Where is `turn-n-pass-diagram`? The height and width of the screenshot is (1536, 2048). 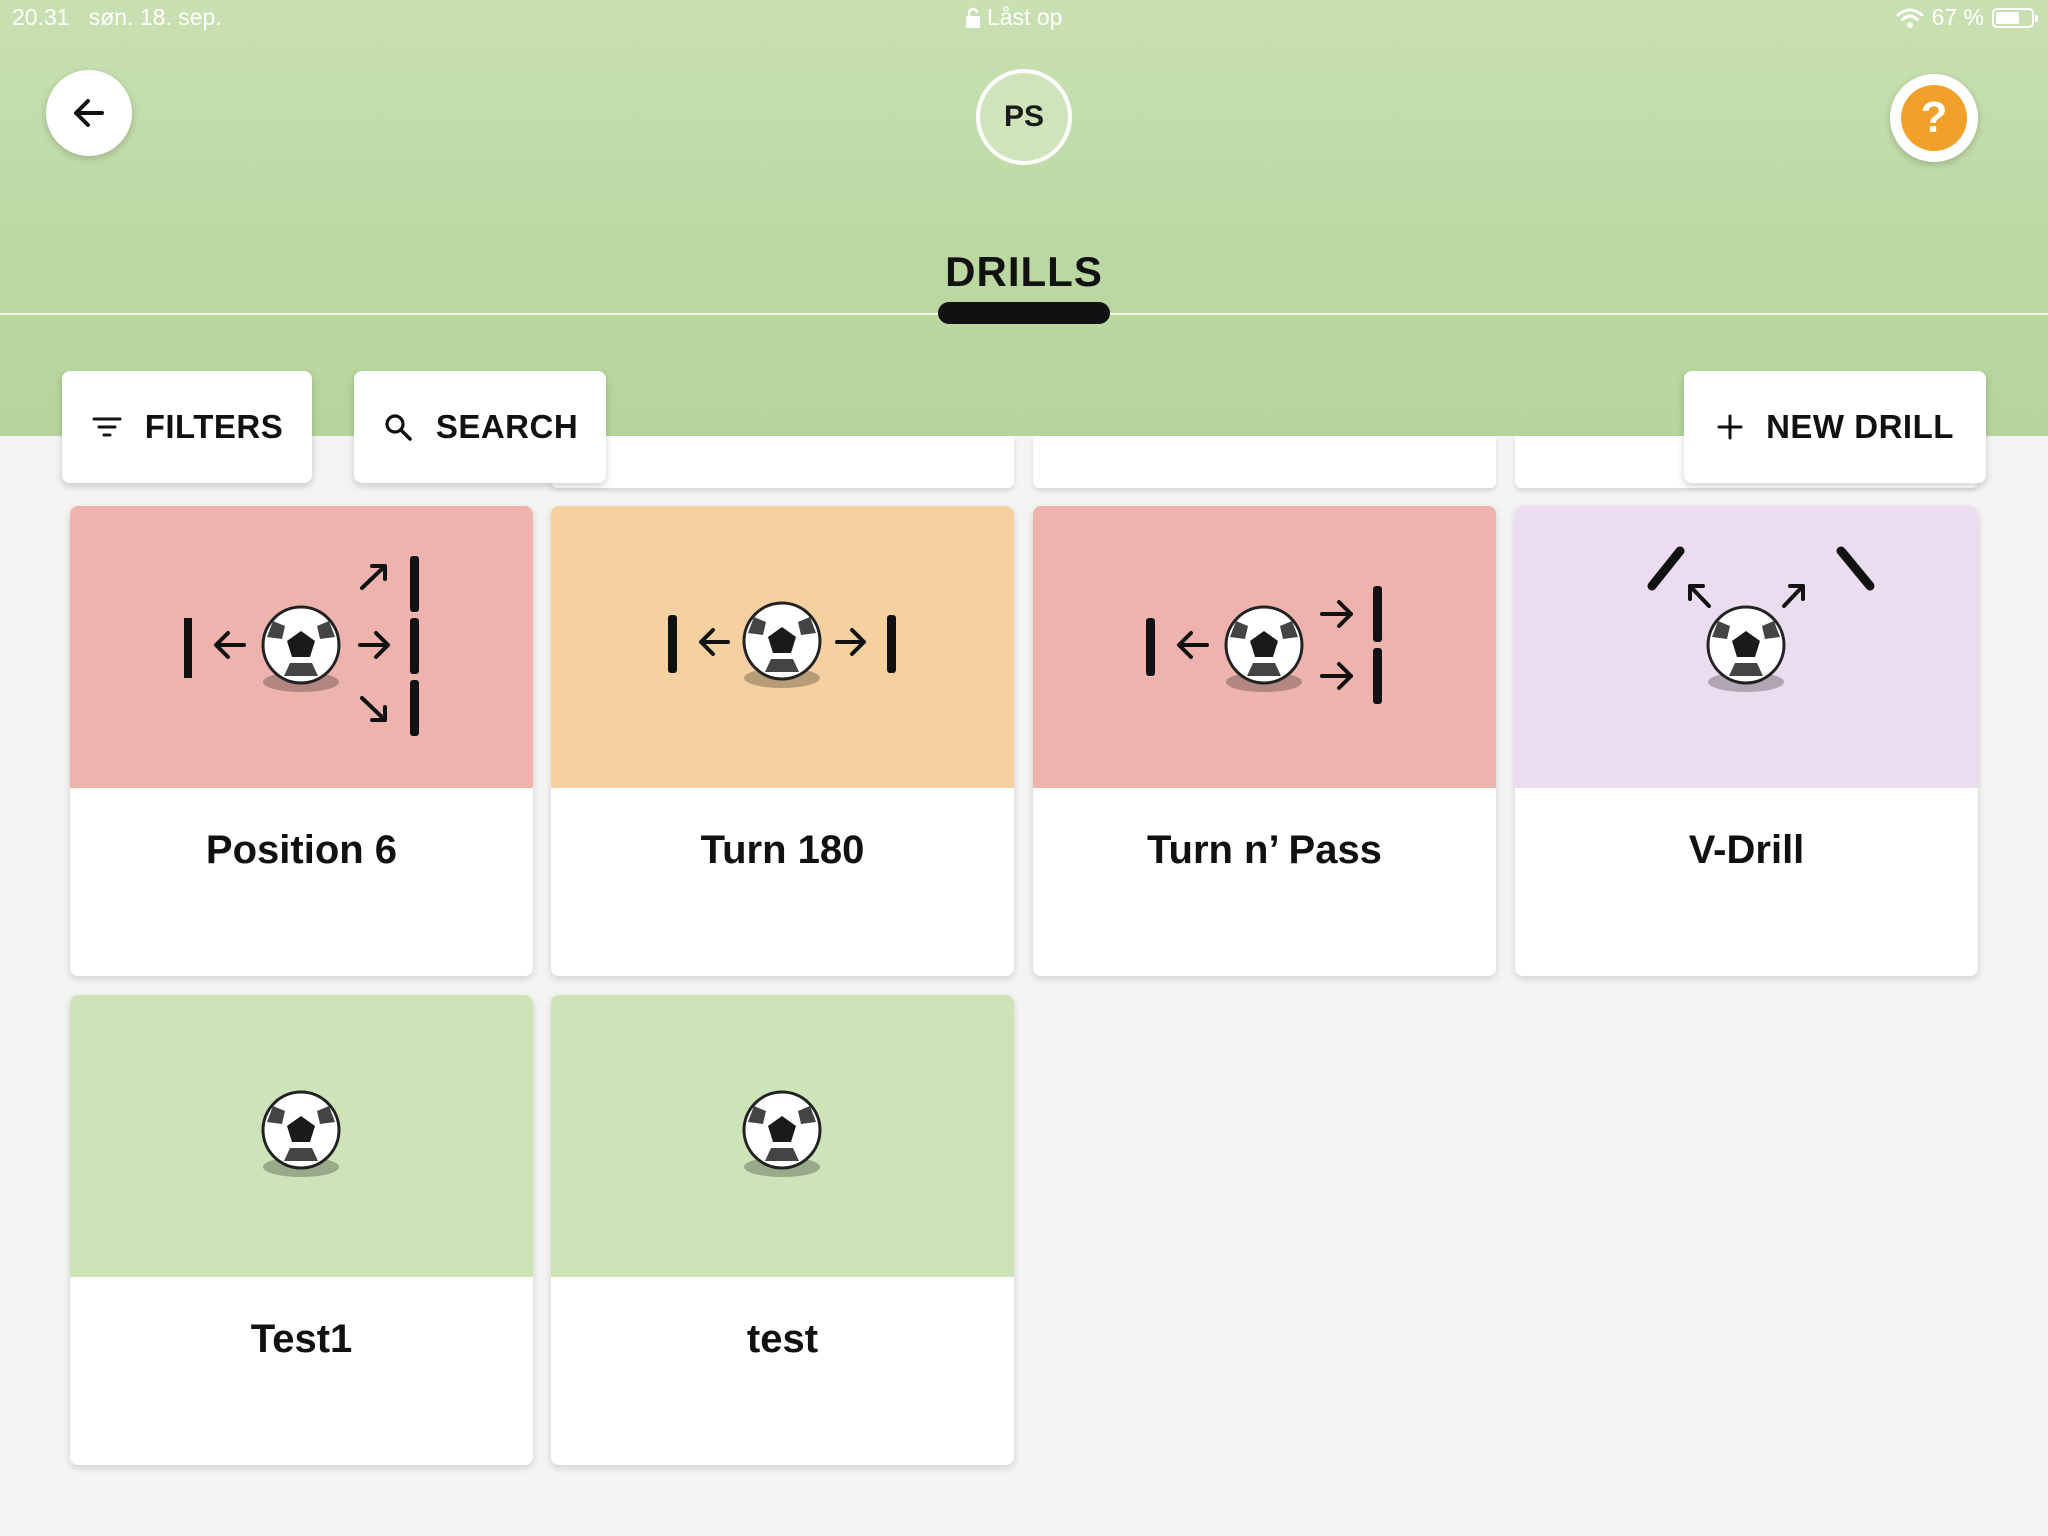
turn-n-pass-diagram is located at coordinates (1264, 645).